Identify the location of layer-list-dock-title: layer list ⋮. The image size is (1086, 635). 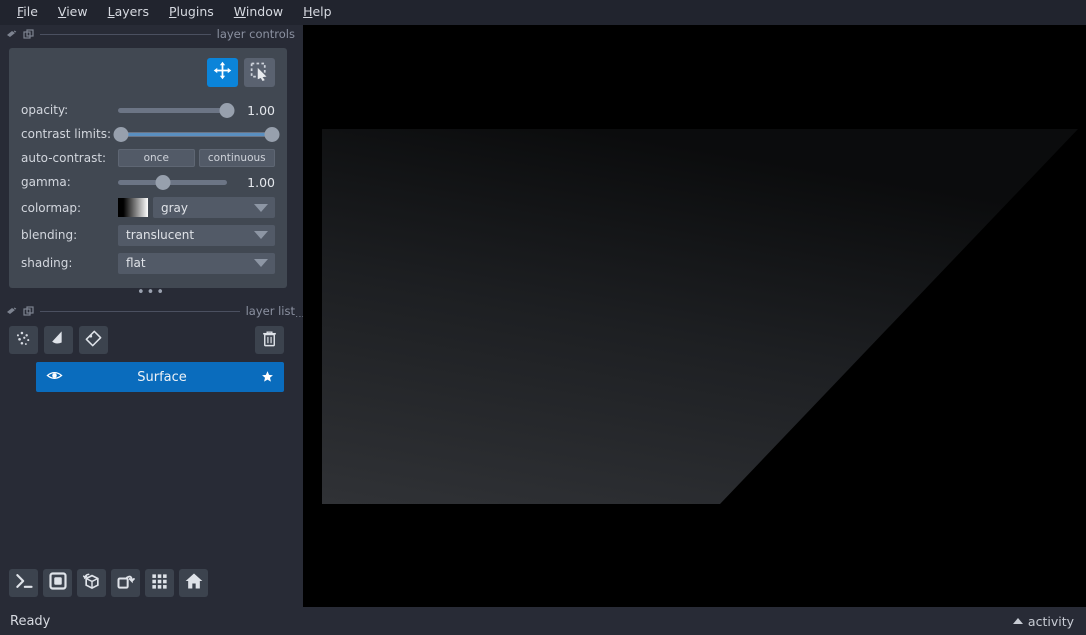
(152, 311).